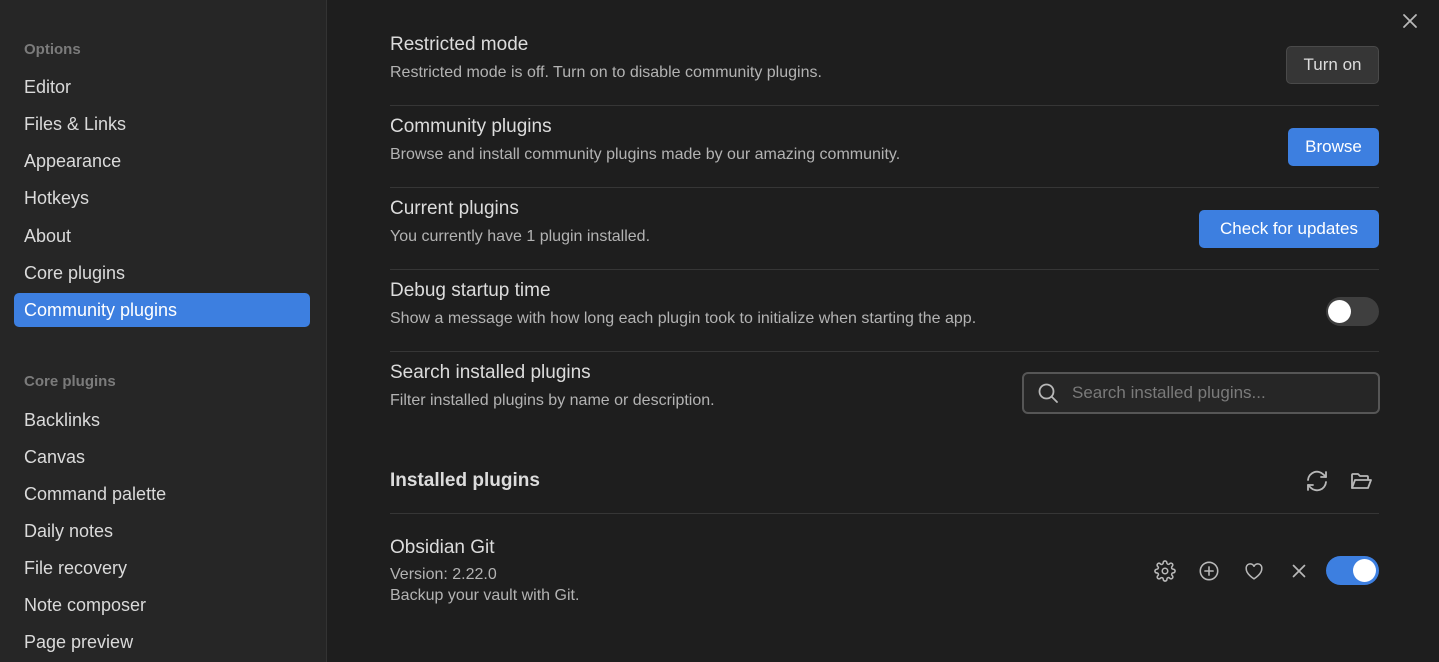  Describe the element at coordinates (1165, 571) in the screenshot. I see `gear-icon` at that location.